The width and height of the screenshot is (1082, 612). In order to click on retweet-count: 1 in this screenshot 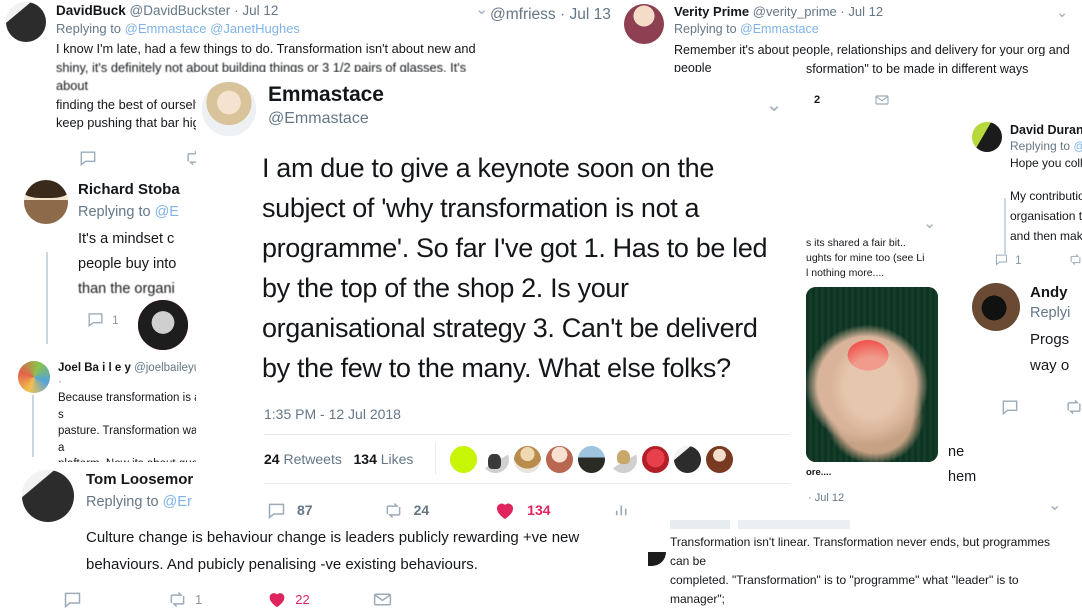, I will do `click(199, 599)`.